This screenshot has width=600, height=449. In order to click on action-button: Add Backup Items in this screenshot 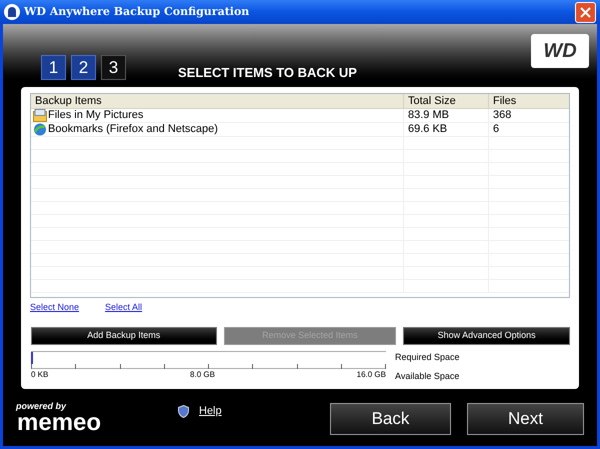, I will do `click(124, 335)`.